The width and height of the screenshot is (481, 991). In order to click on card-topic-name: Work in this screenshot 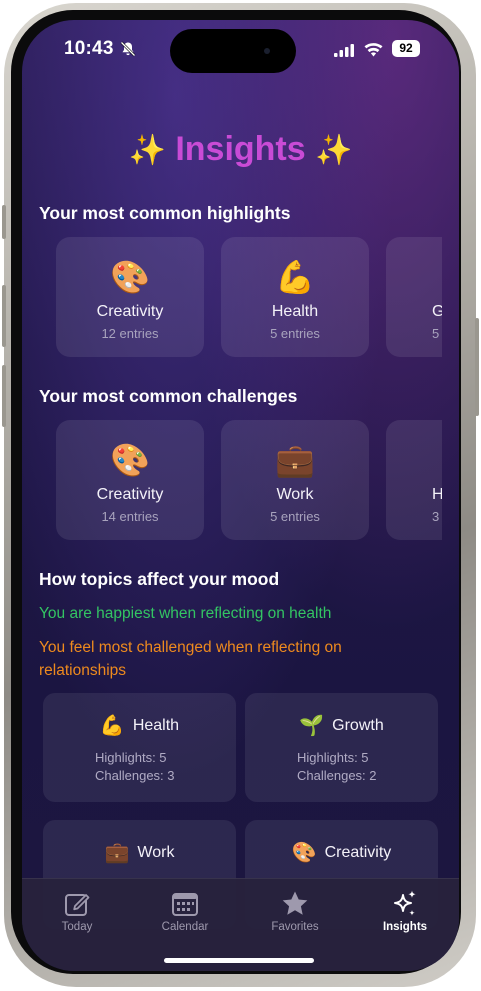, I will do `click(295, 494)`.